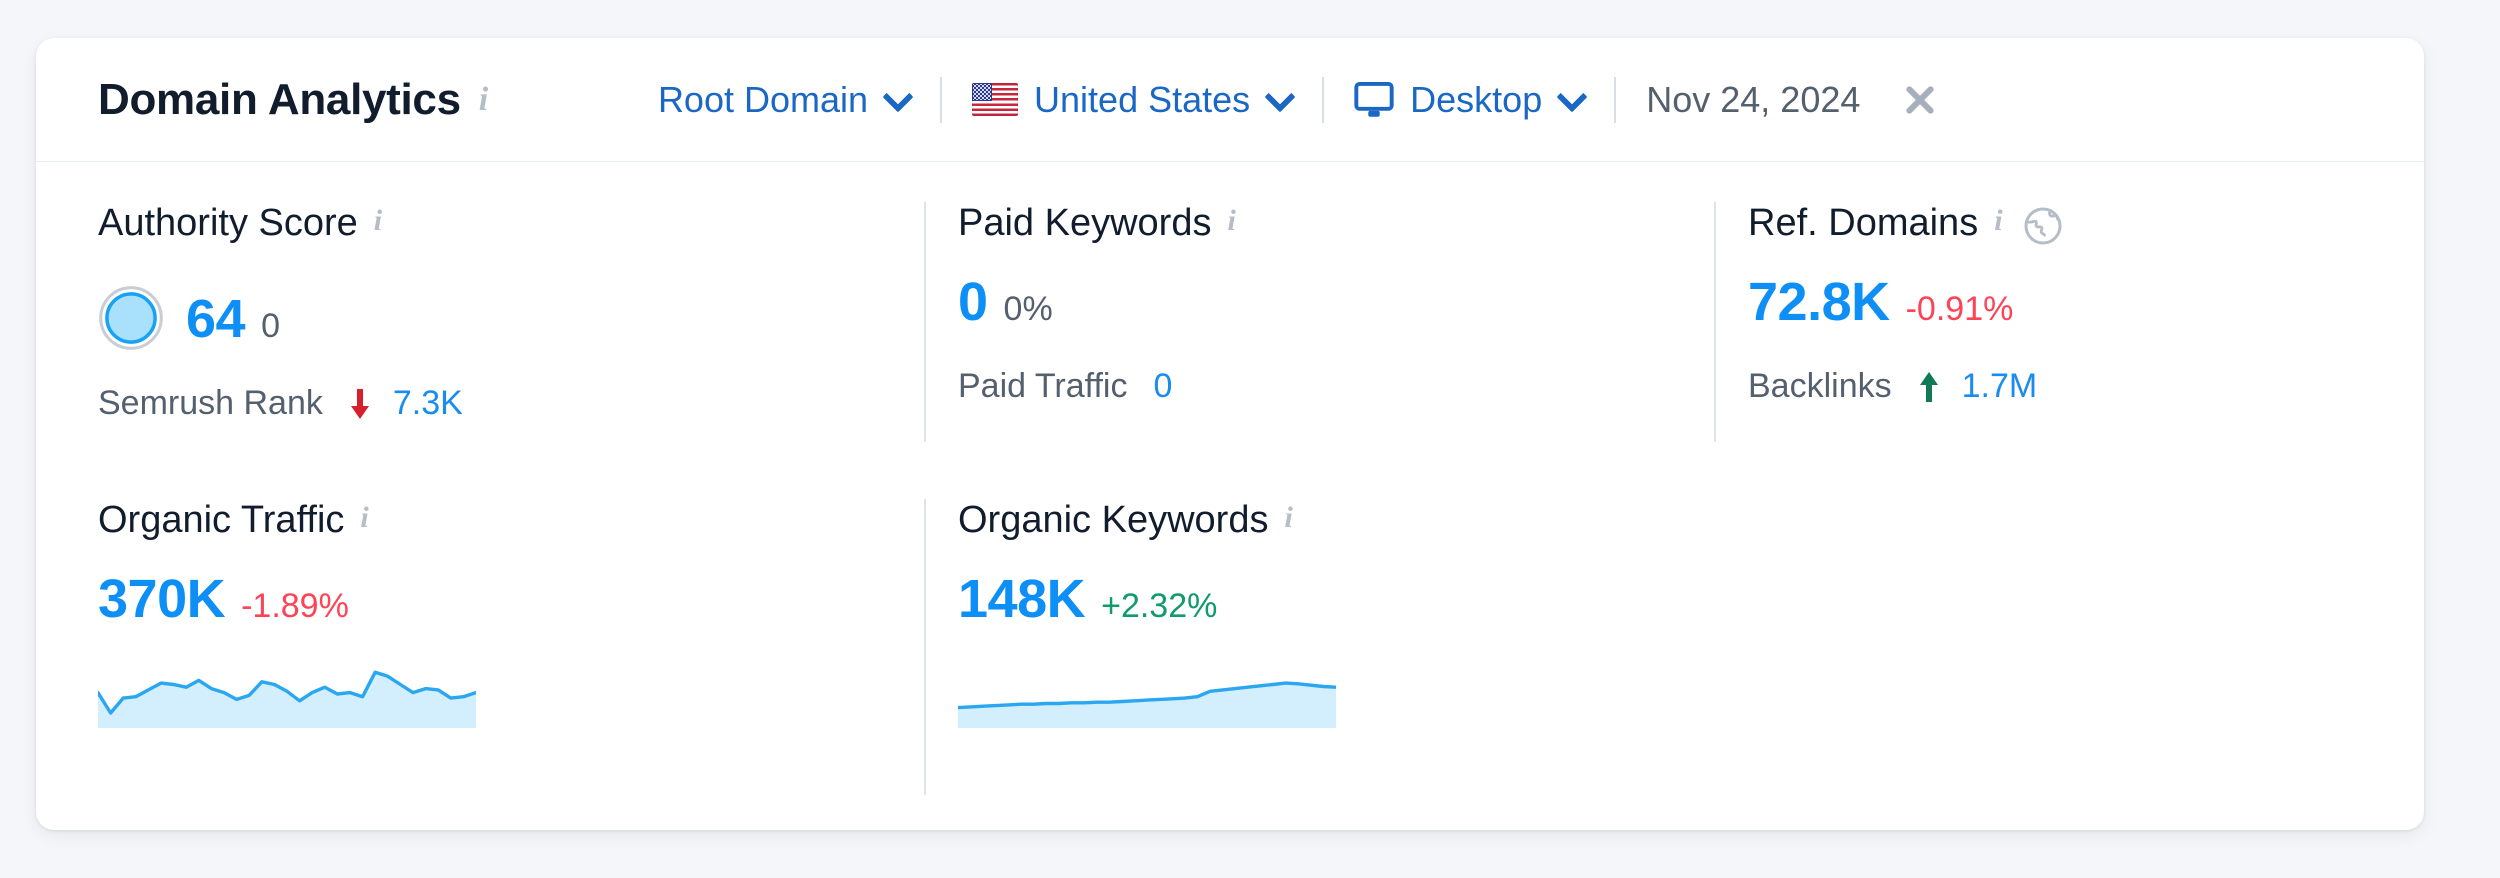  What do you see at coordinates (1929, 386) in the screenshot?
I see `arrow-up-icon` at bounding box center [1929, 386].